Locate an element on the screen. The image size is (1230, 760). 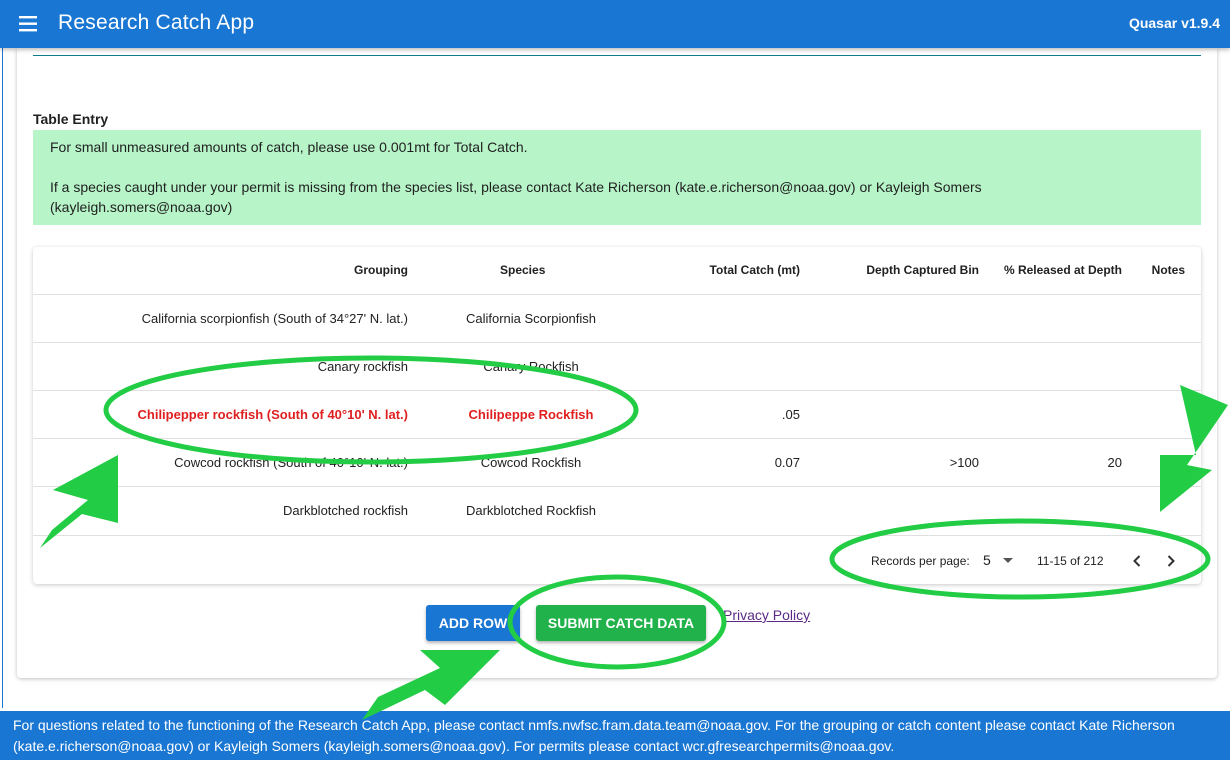
header-released: % Released at Depth is located at coordinates (1063, 270).